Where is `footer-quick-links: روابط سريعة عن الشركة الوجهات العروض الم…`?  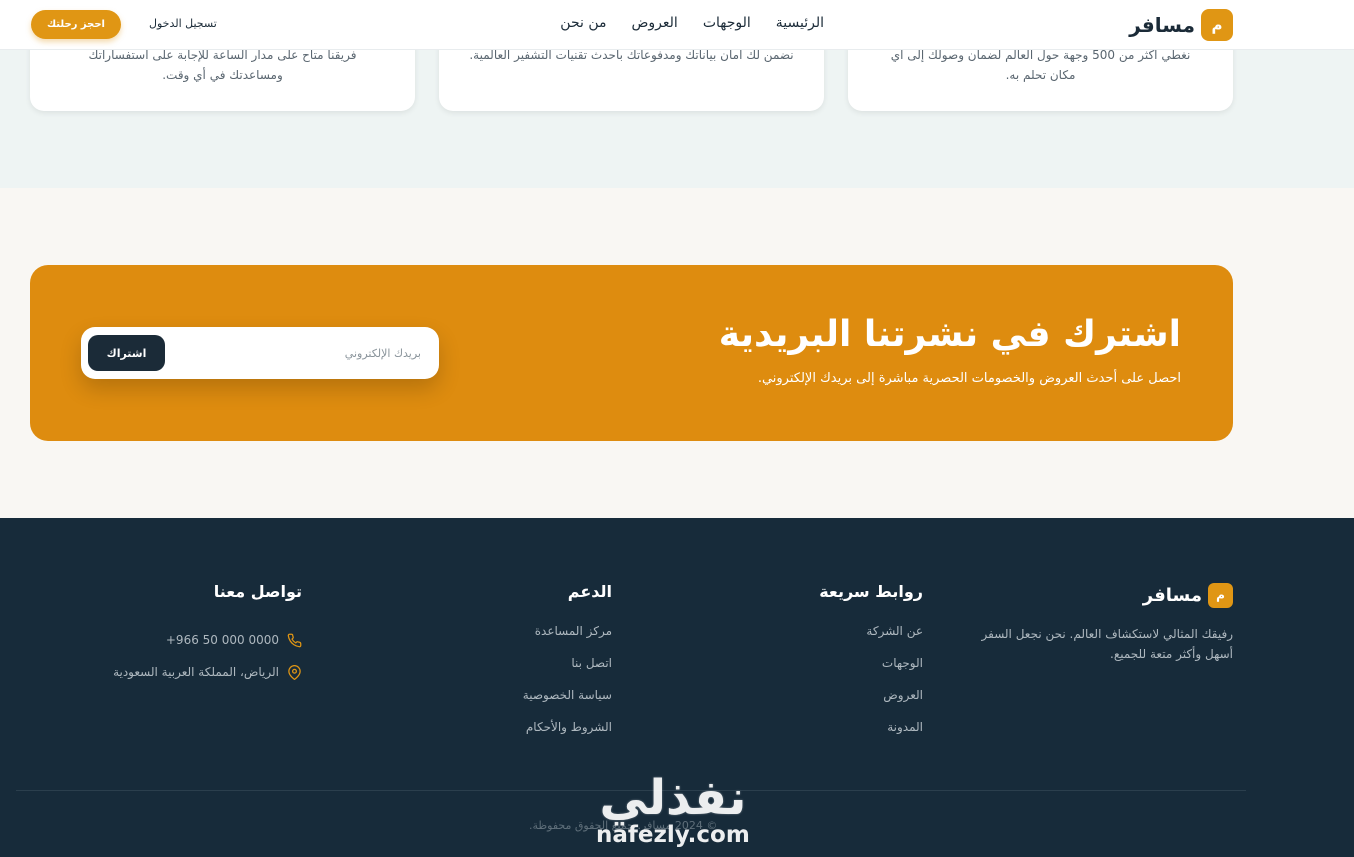 footer-quick-links: روابط سريعة عن الشركة الوجهات العروض الم… is located at coordinates (871, 667).